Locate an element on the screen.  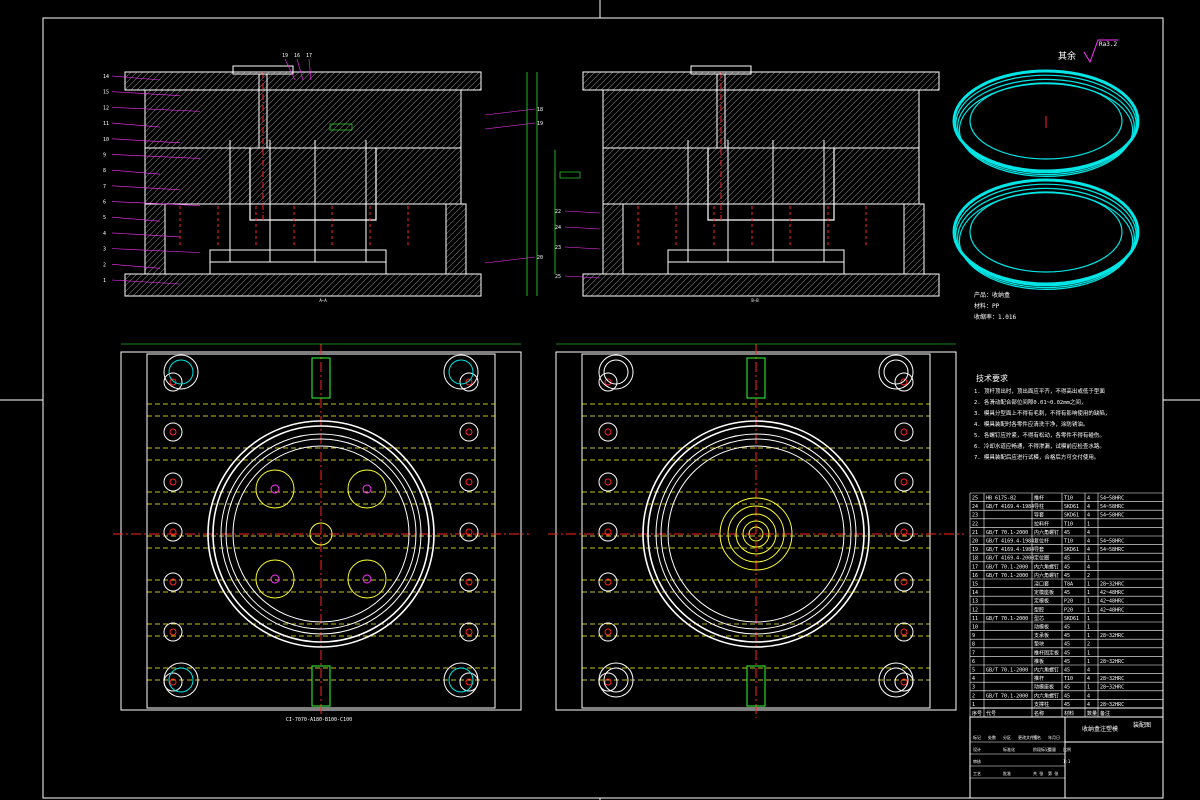
title-cell: 处数 is located at coordinates (992, 737).